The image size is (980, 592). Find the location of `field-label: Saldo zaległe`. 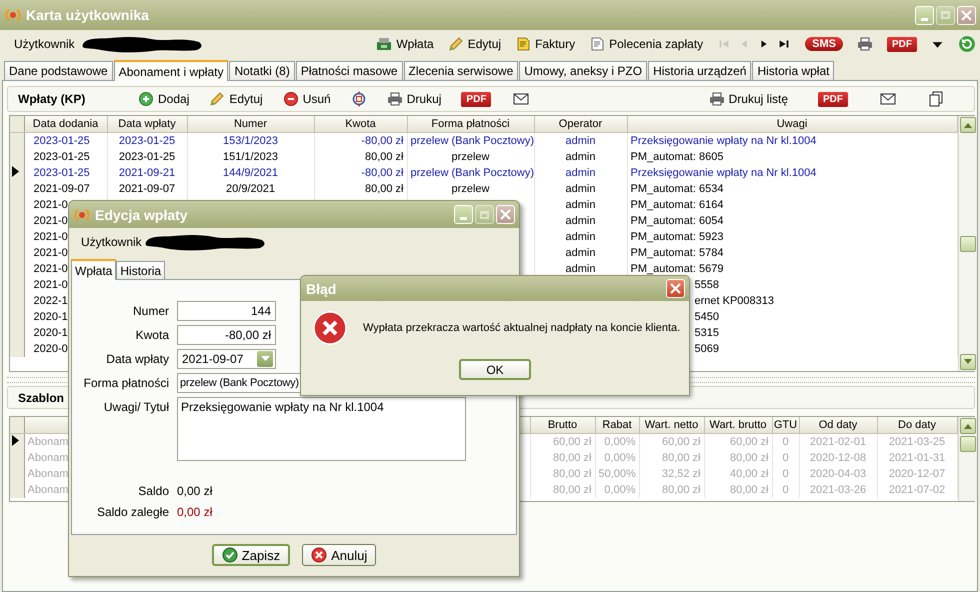

field-label: Saldo zaległe is located at coordinates (132, 511).